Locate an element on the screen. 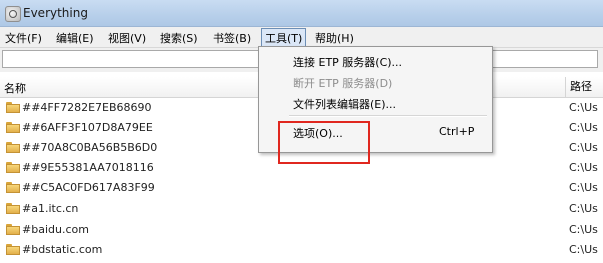  column-header-path: 路径 is located at coordinates (584, 87).